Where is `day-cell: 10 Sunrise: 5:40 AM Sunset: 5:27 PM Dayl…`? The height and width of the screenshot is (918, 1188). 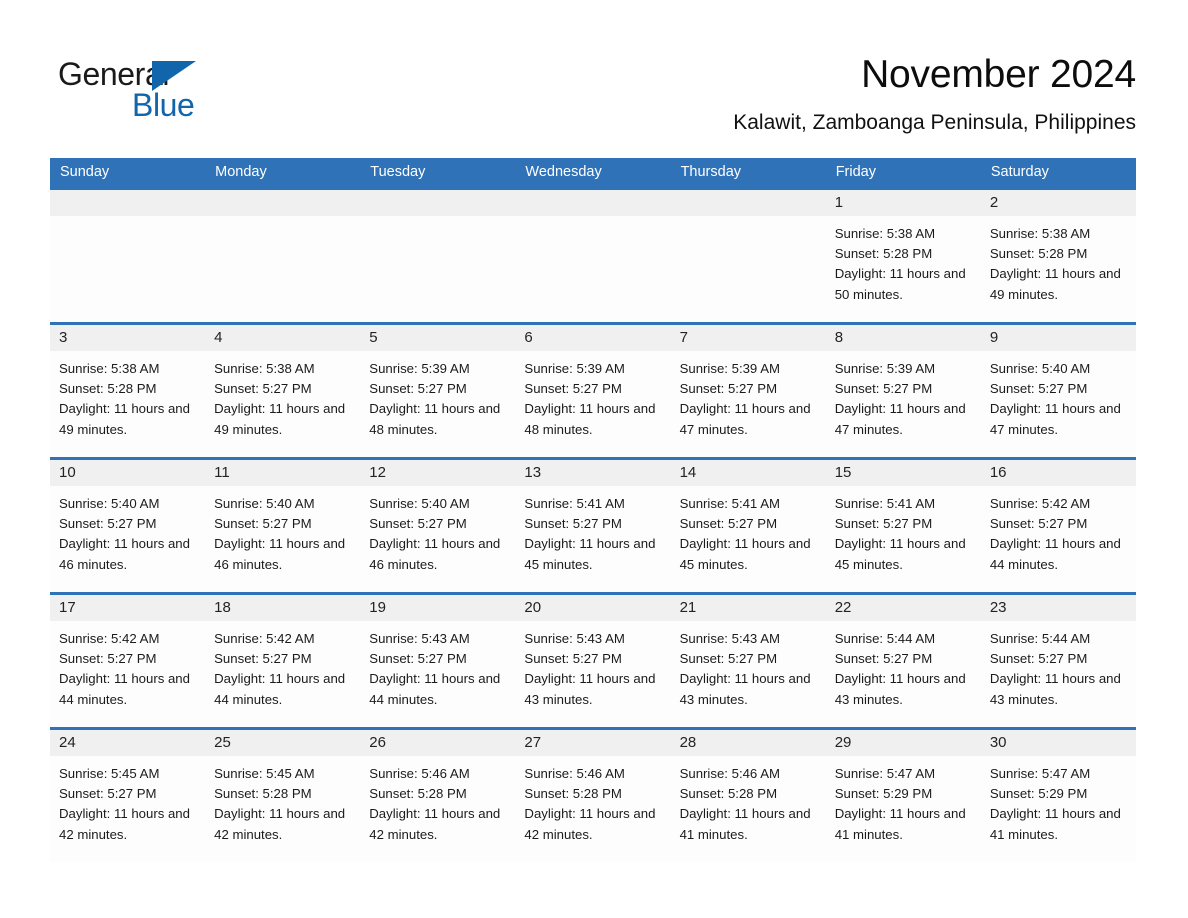 day-cell: 10 Sunrise: 5:40 AM Sunset: 5:27 PM Dayl… is located at coordinates (128, 526).